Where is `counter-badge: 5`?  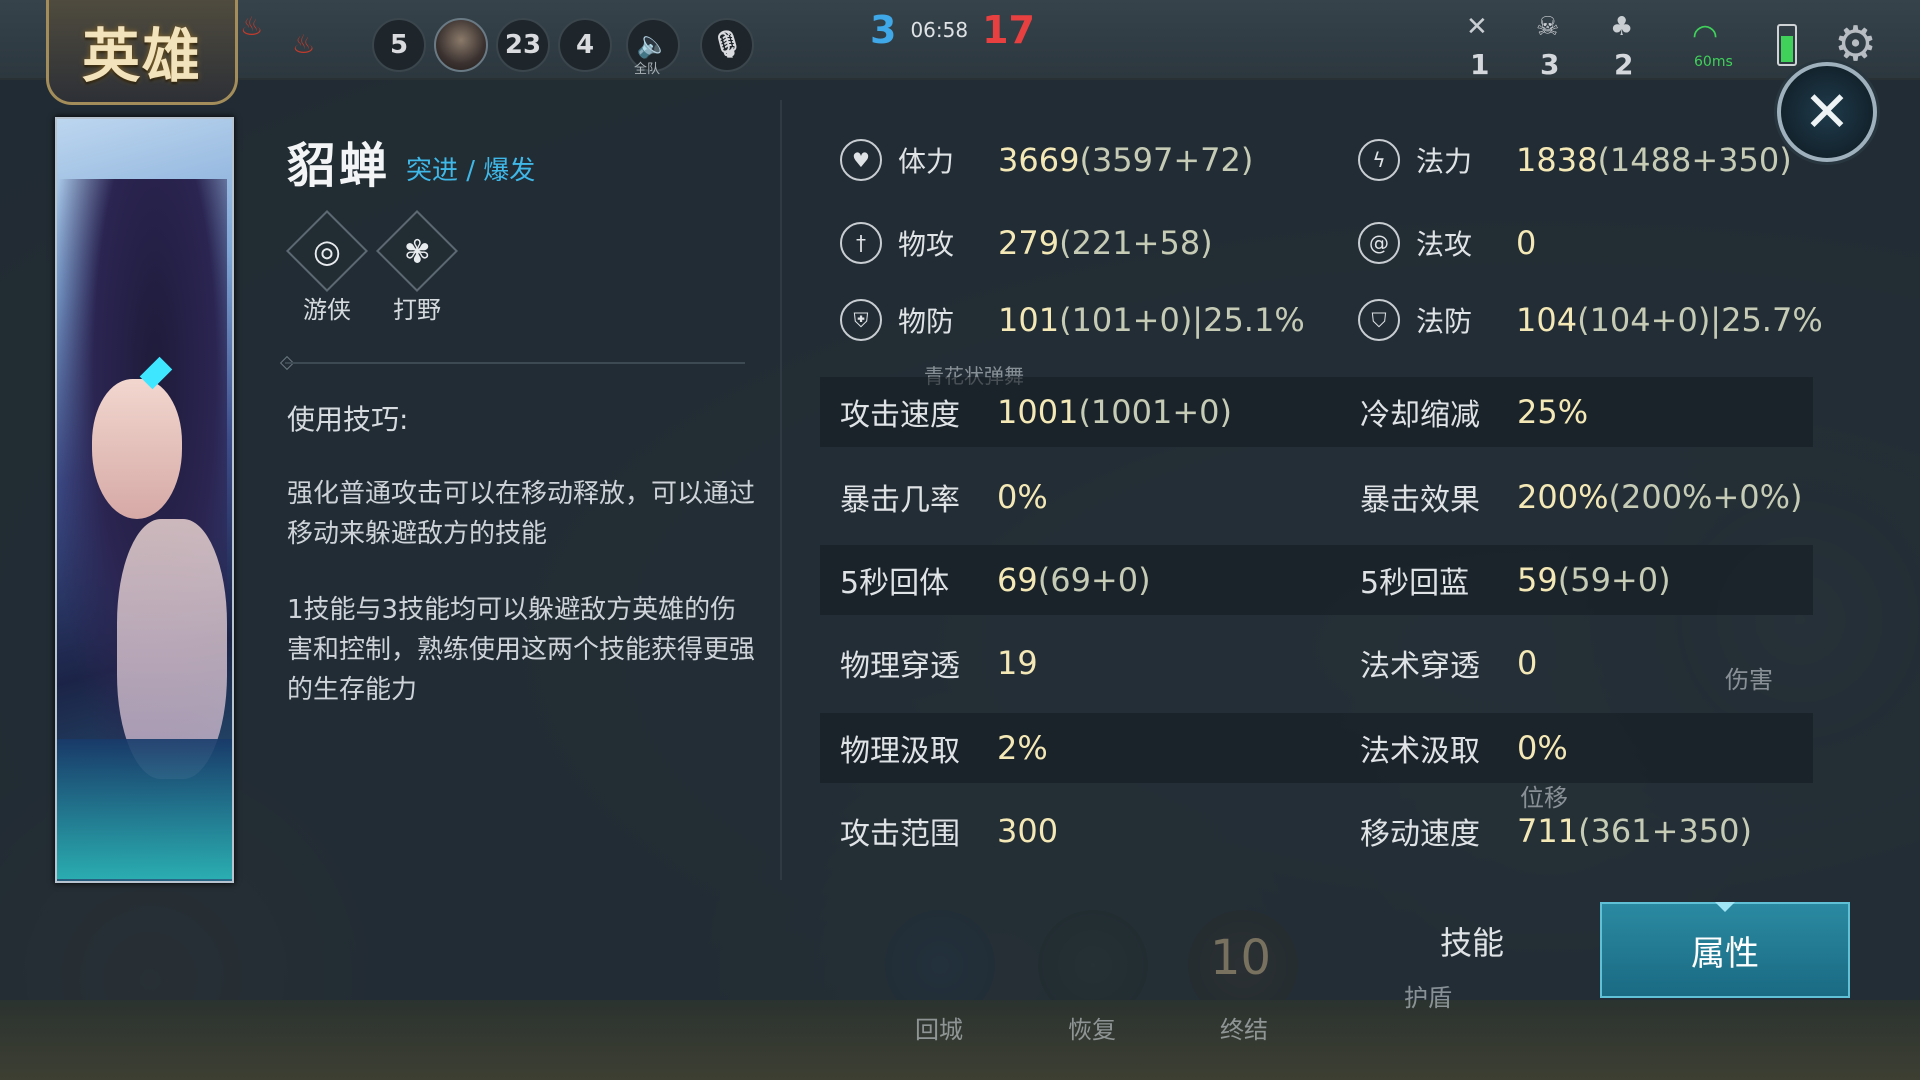 counter-badge: 5 is located at coordinates (399, 45).